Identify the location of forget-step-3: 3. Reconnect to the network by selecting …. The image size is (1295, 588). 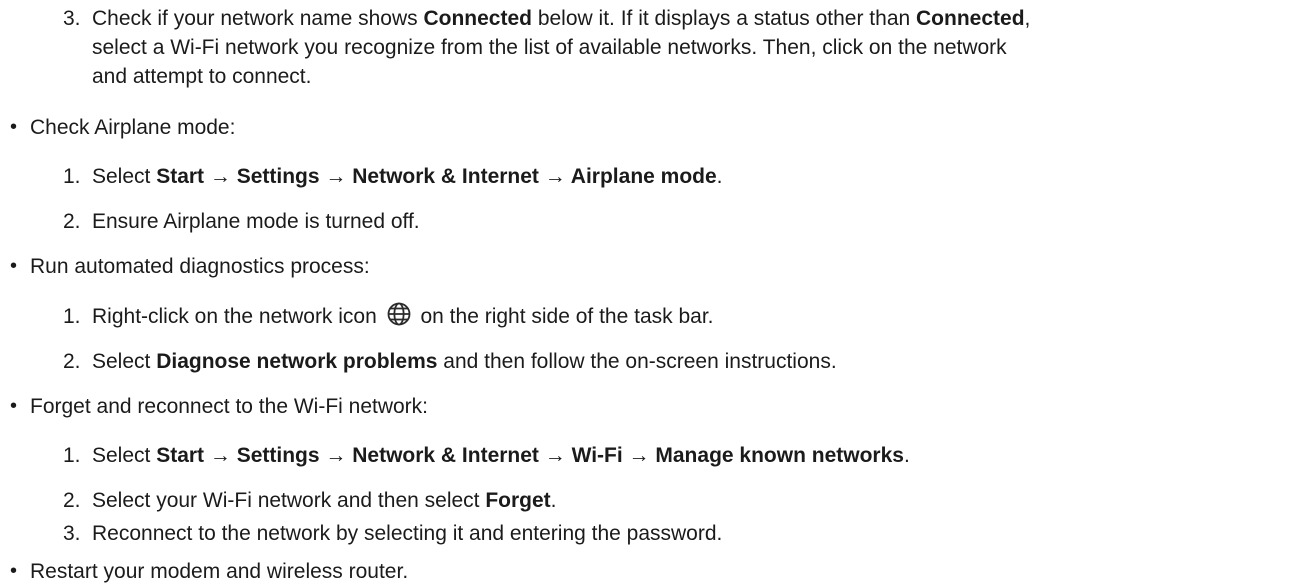
(392, 533).